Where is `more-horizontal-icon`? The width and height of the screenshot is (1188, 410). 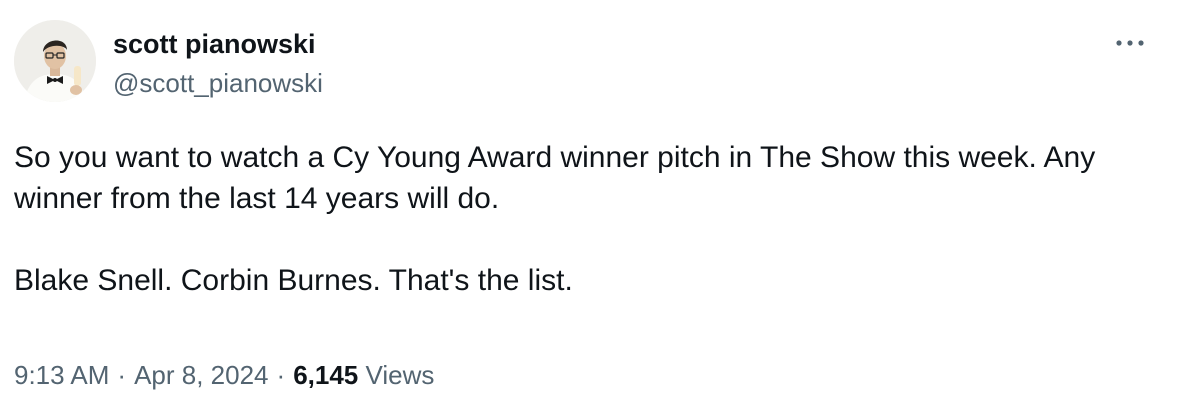
more-horizontal-icon is located at coordinates (1130, 43).